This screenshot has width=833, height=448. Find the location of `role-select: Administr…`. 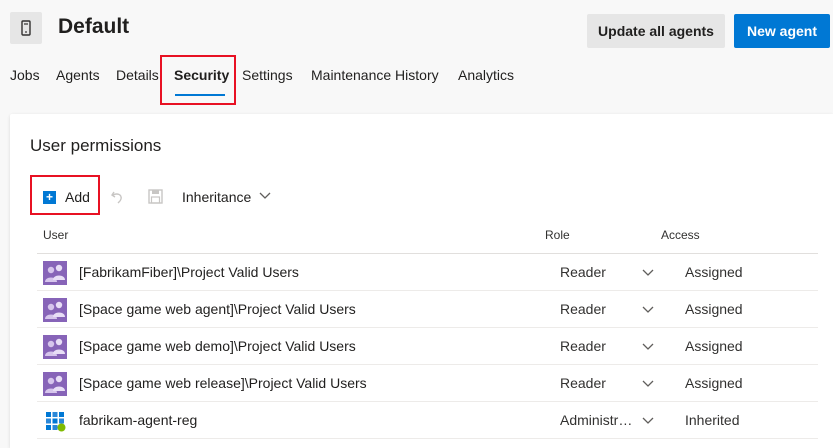

role-select: Administr… is located at coordinates (596, 420).